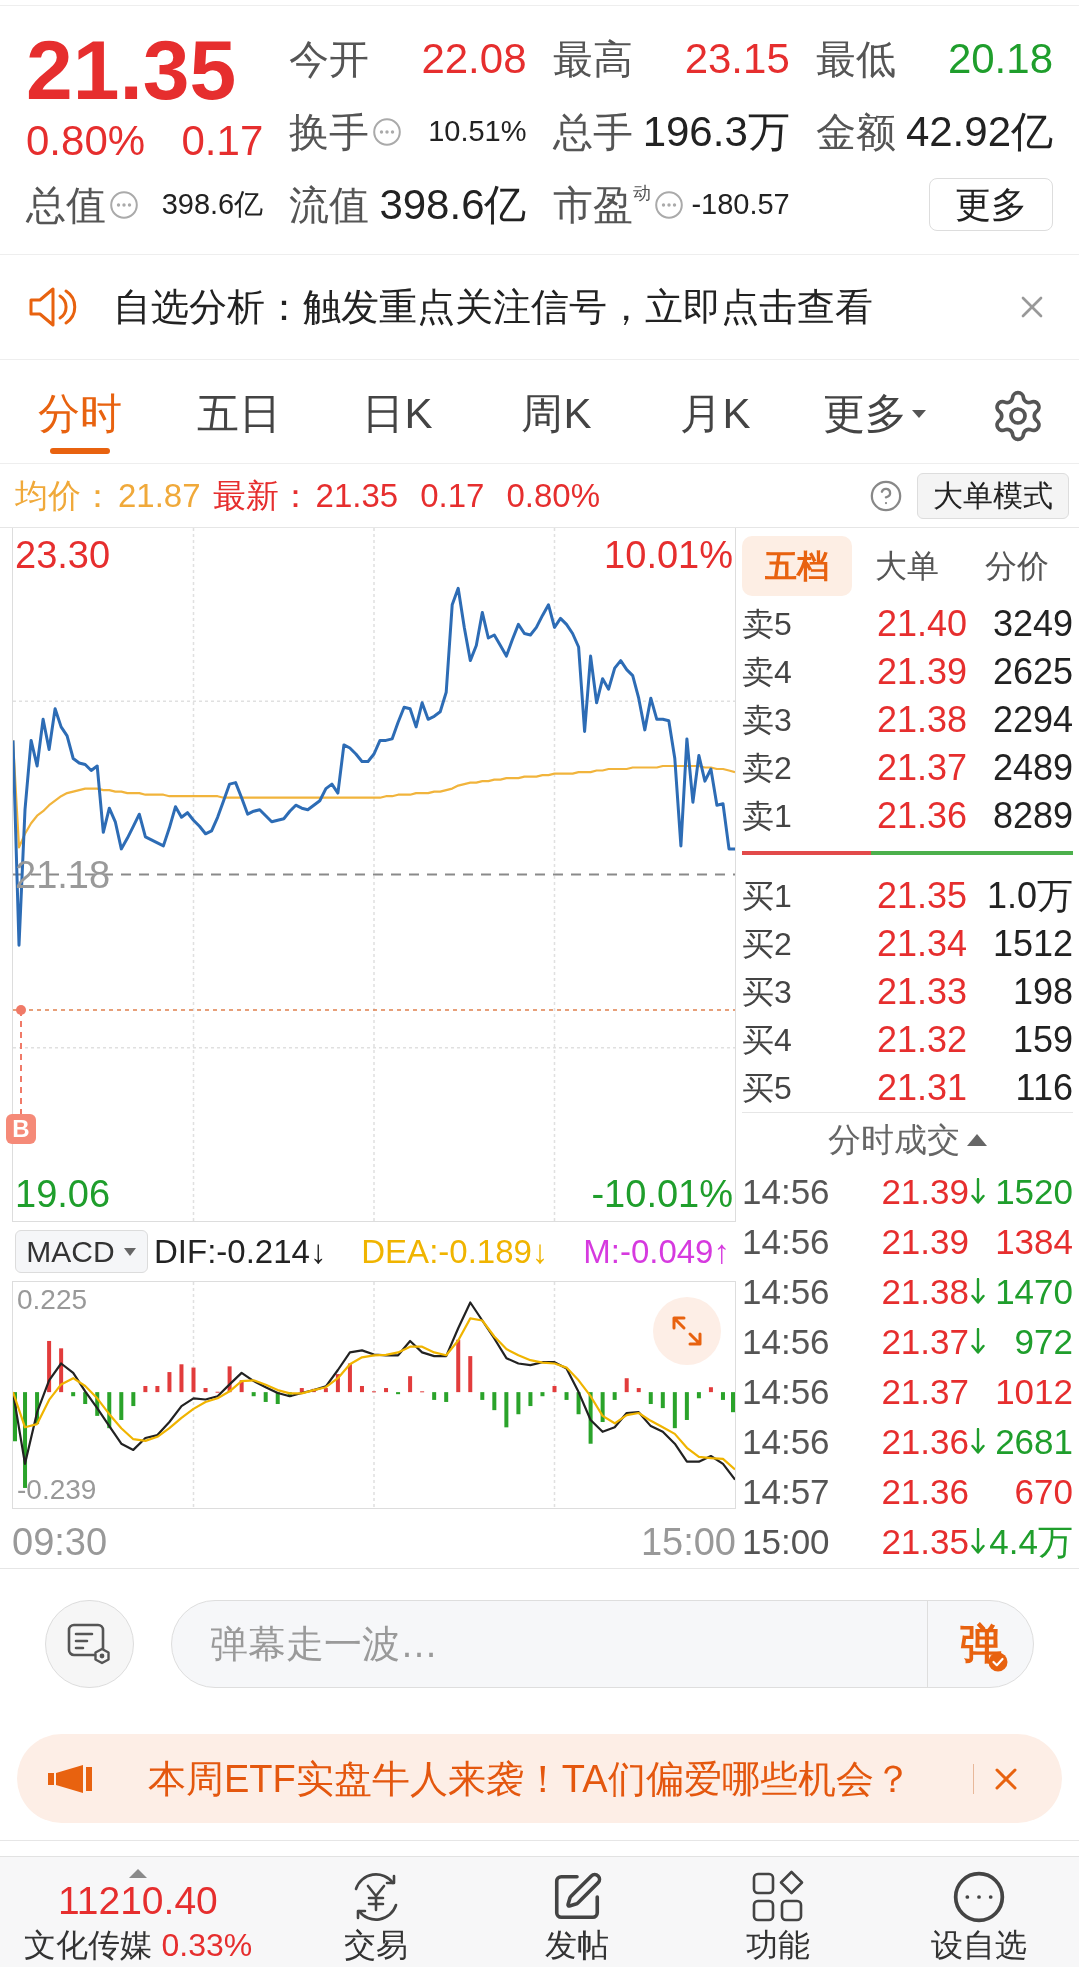 The height and width of the screenshot is (1968, 1079). What do you see at coordinates (474, 58) in the screenshot?
I see `stat-value: 22.08` at bounding box center [474, 58].